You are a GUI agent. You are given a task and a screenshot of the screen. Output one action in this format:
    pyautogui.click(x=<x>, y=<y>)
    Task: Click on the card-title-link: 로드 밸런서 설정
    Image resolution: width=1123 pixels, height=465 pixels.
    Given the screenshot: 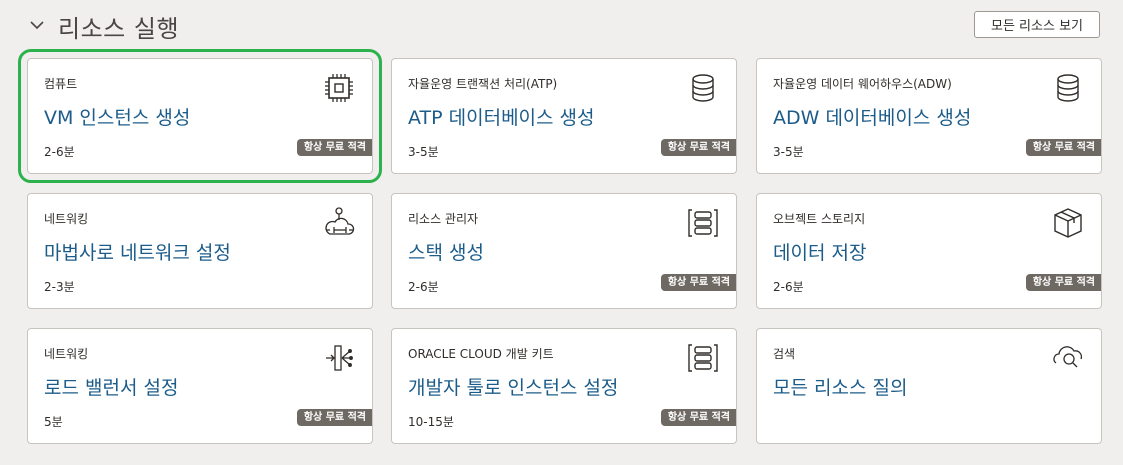 What is the action you would take?
    pyautogui.click(x=111, y=386)
    